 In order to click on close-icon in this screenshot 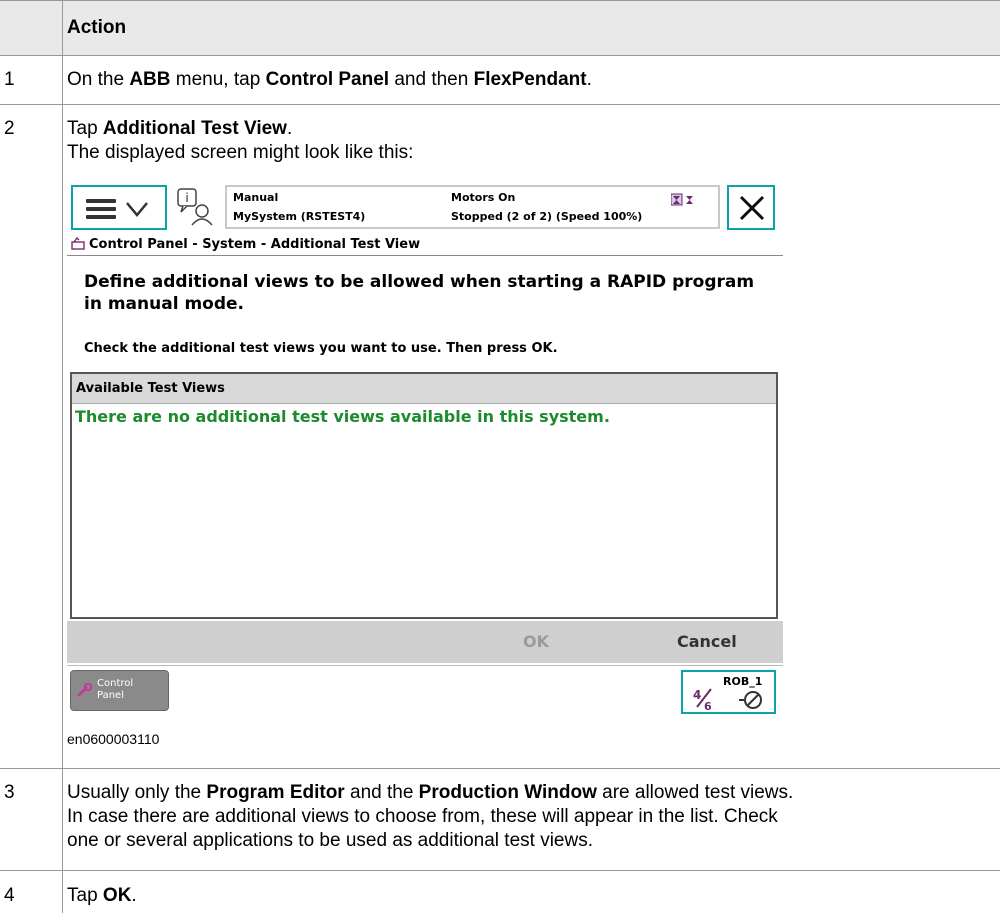, I will do `click(752, 208)`.